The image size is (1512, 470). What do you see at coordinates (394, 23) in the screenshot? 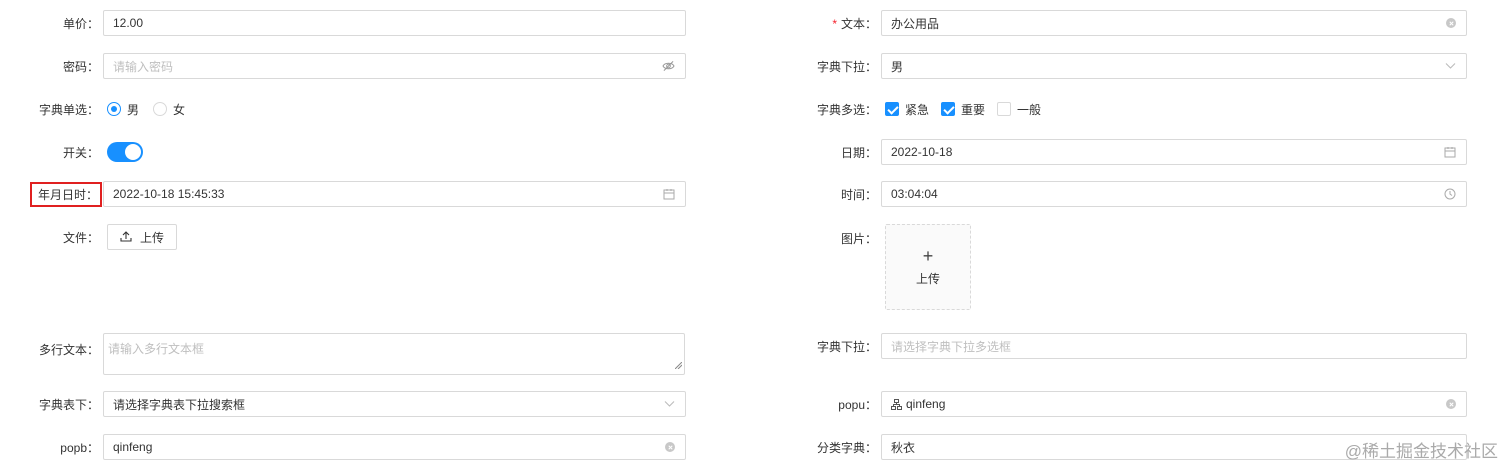
I see `price-input: 12.00` at bounding box center [394, 23].